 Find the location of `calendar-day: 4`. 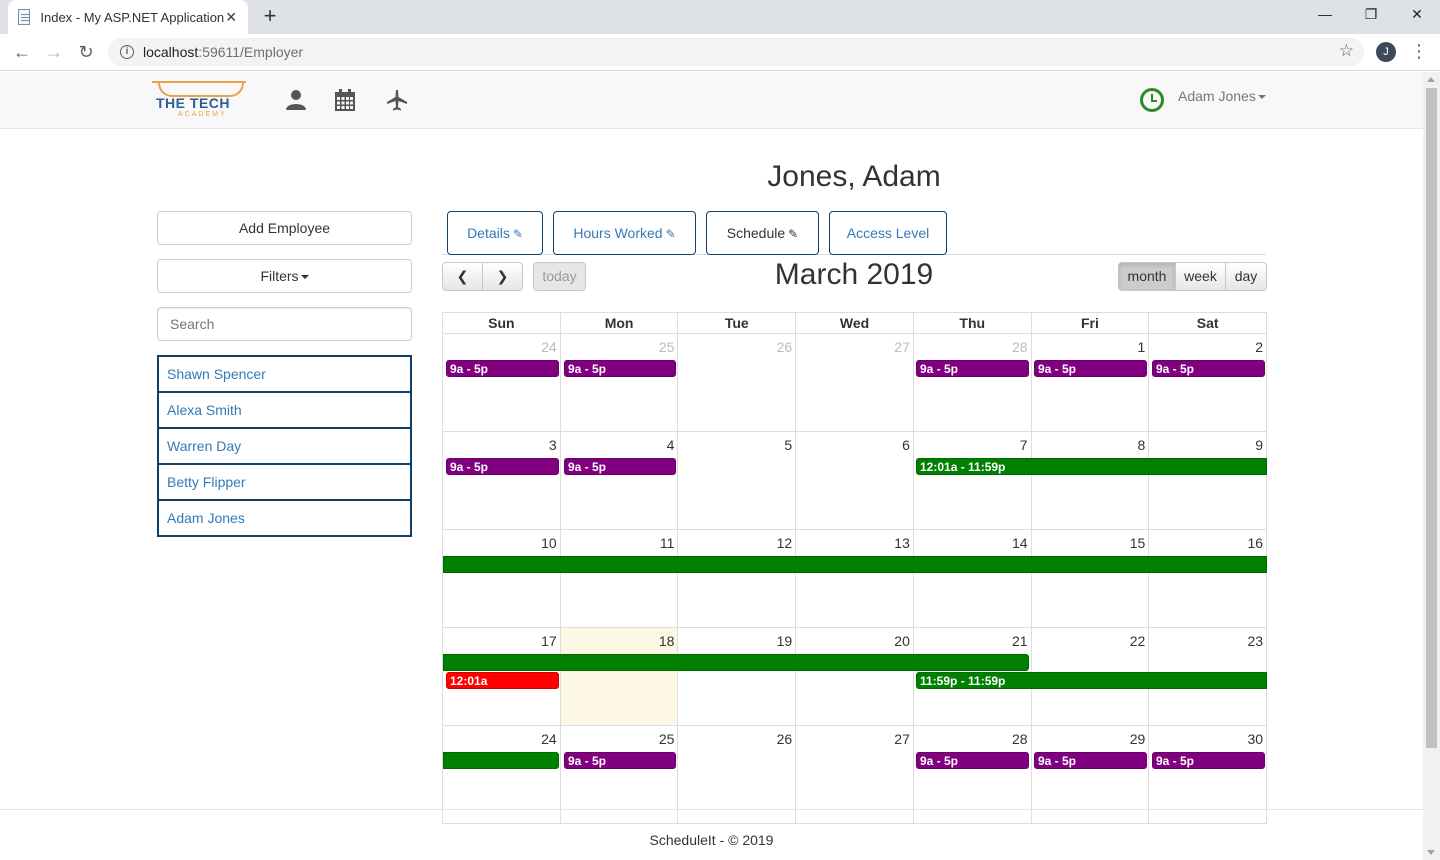

calendar-day: 4 is located at coordinates (620, 480).